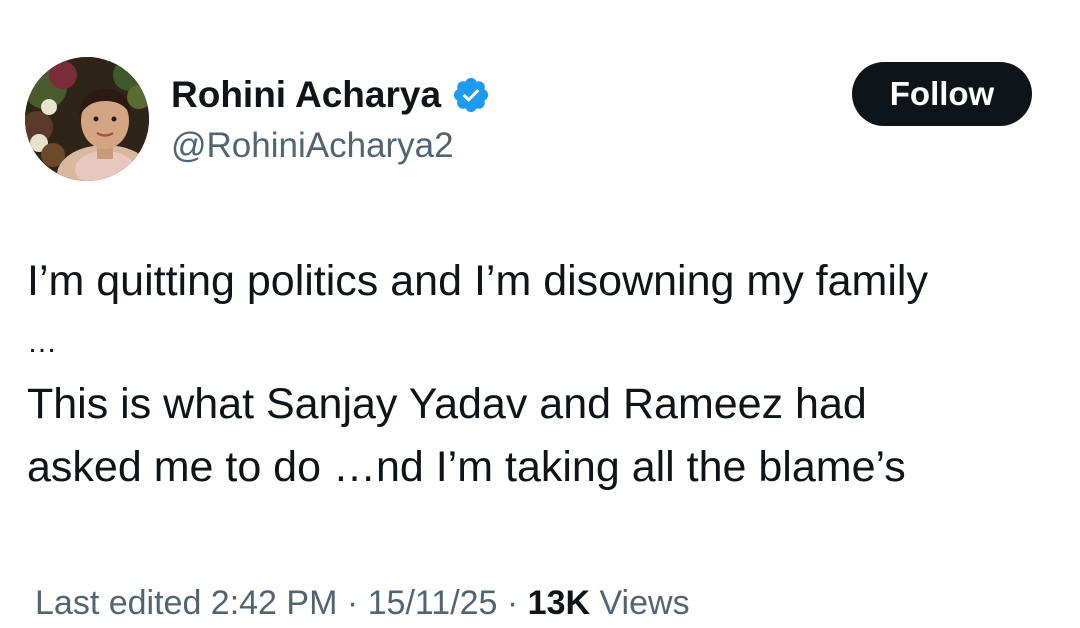 The height and width of the screenshot is (628, 1080). What do you see at coordinates (312, 146) in the screenshot?
I see `author-handle: @RohiniAcharya2` at bounding box center [312, 146].